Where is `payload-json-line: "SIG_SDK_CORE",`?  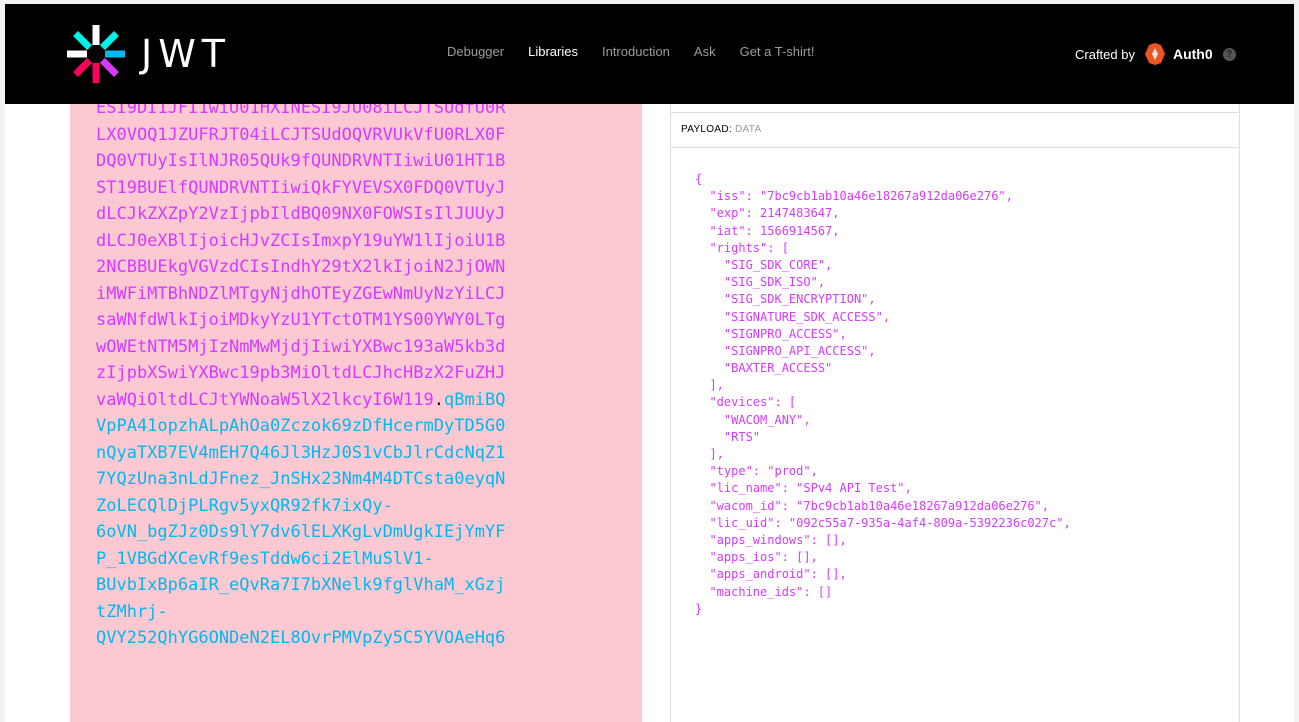 payload-json-line: "SIG_SDK_CORE", is located at coordinates (764, 264).